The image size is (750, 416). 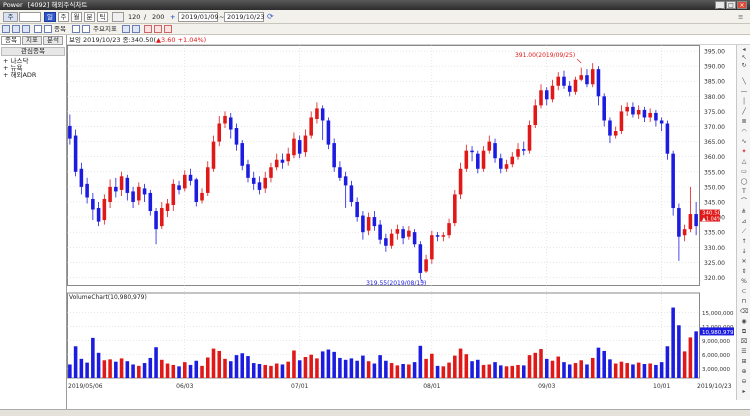 What do you see at coordinates (270, 17) in the screenshot?
I see `refresh-icon: ⟳` at bounding box center [270, 17].